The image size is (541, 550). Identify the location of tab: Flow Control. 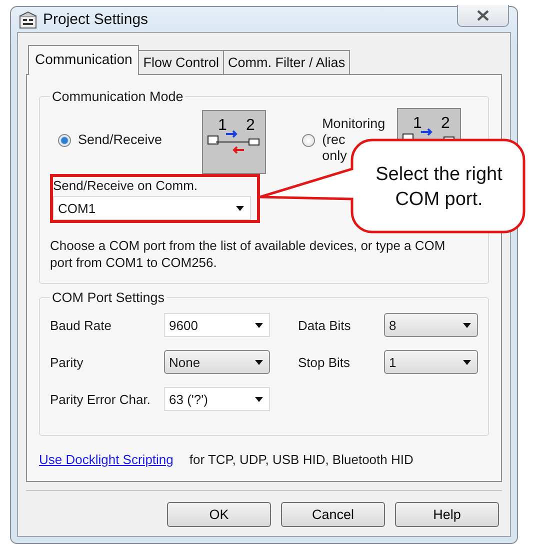
(181, 62).